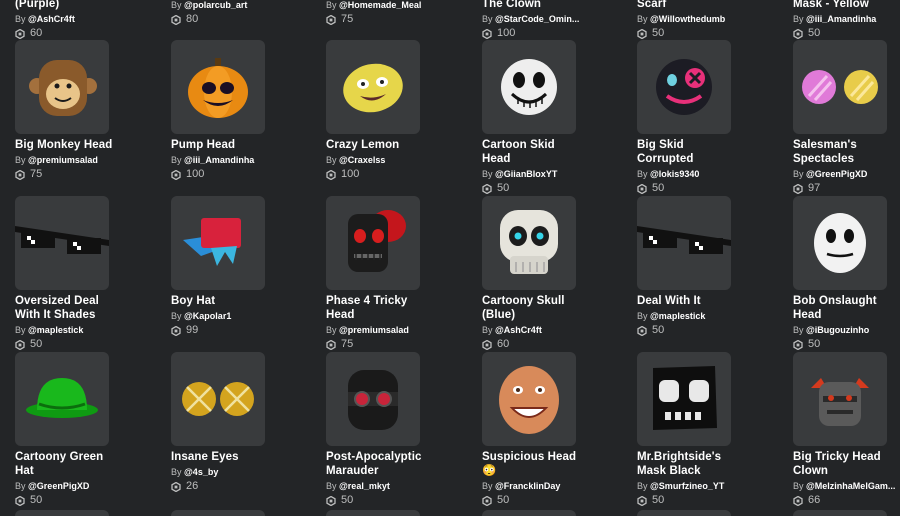 The height and width of the screenshot is (516, 900). I want to click on item-name: Bob Onslaught Head, so click(846, 308).